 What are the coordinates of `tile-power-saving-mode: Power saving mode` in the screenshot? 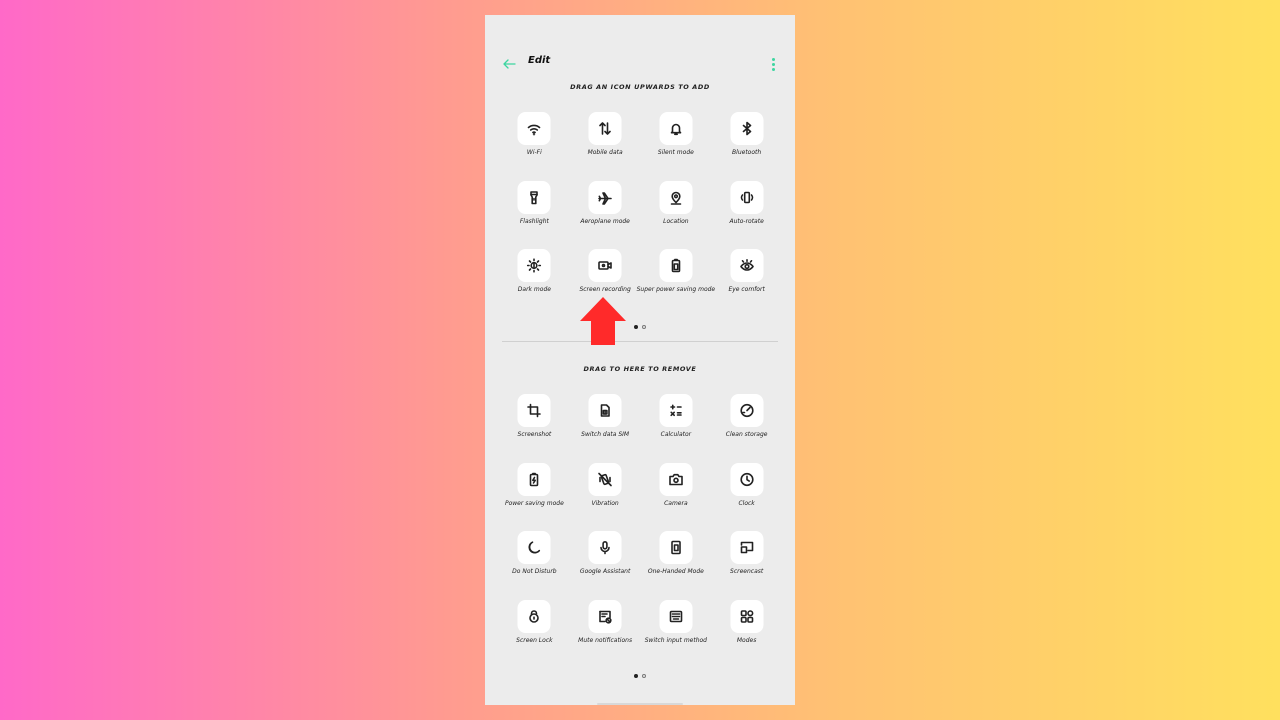 It's located at (534, 497).